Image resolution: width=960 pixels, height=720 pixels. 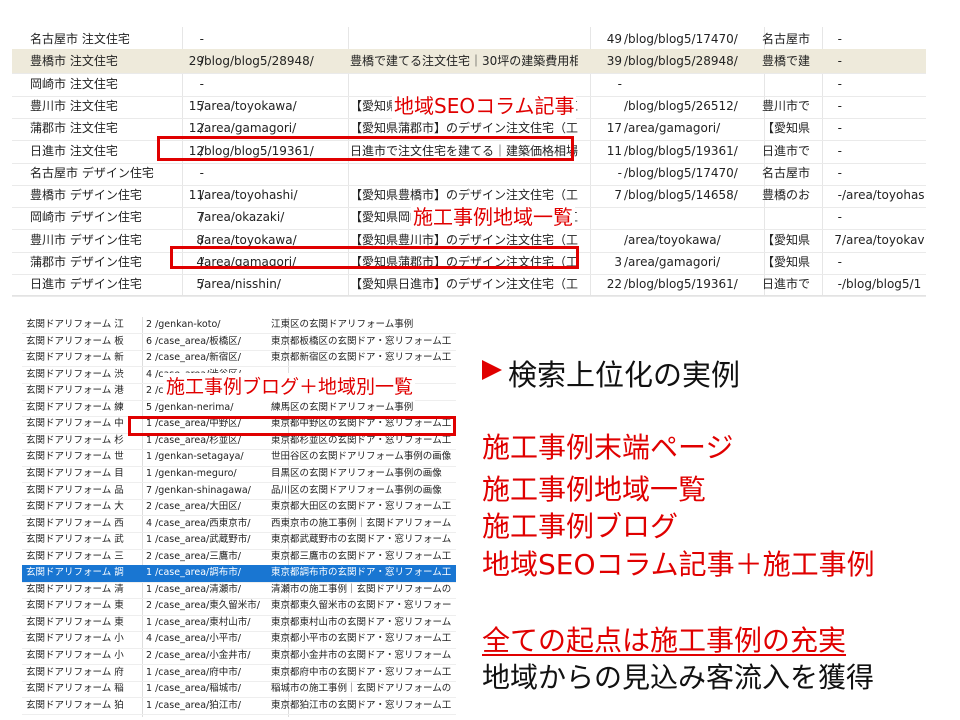 I want to click on table-cell: /area/toyohas, so click(x=883, y=195).